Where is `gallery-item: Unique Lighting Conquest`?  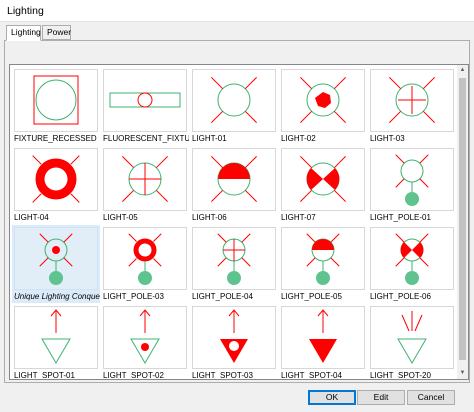
gallery-item: Unique Lighting Conquest is located at coordinates (56, 264).